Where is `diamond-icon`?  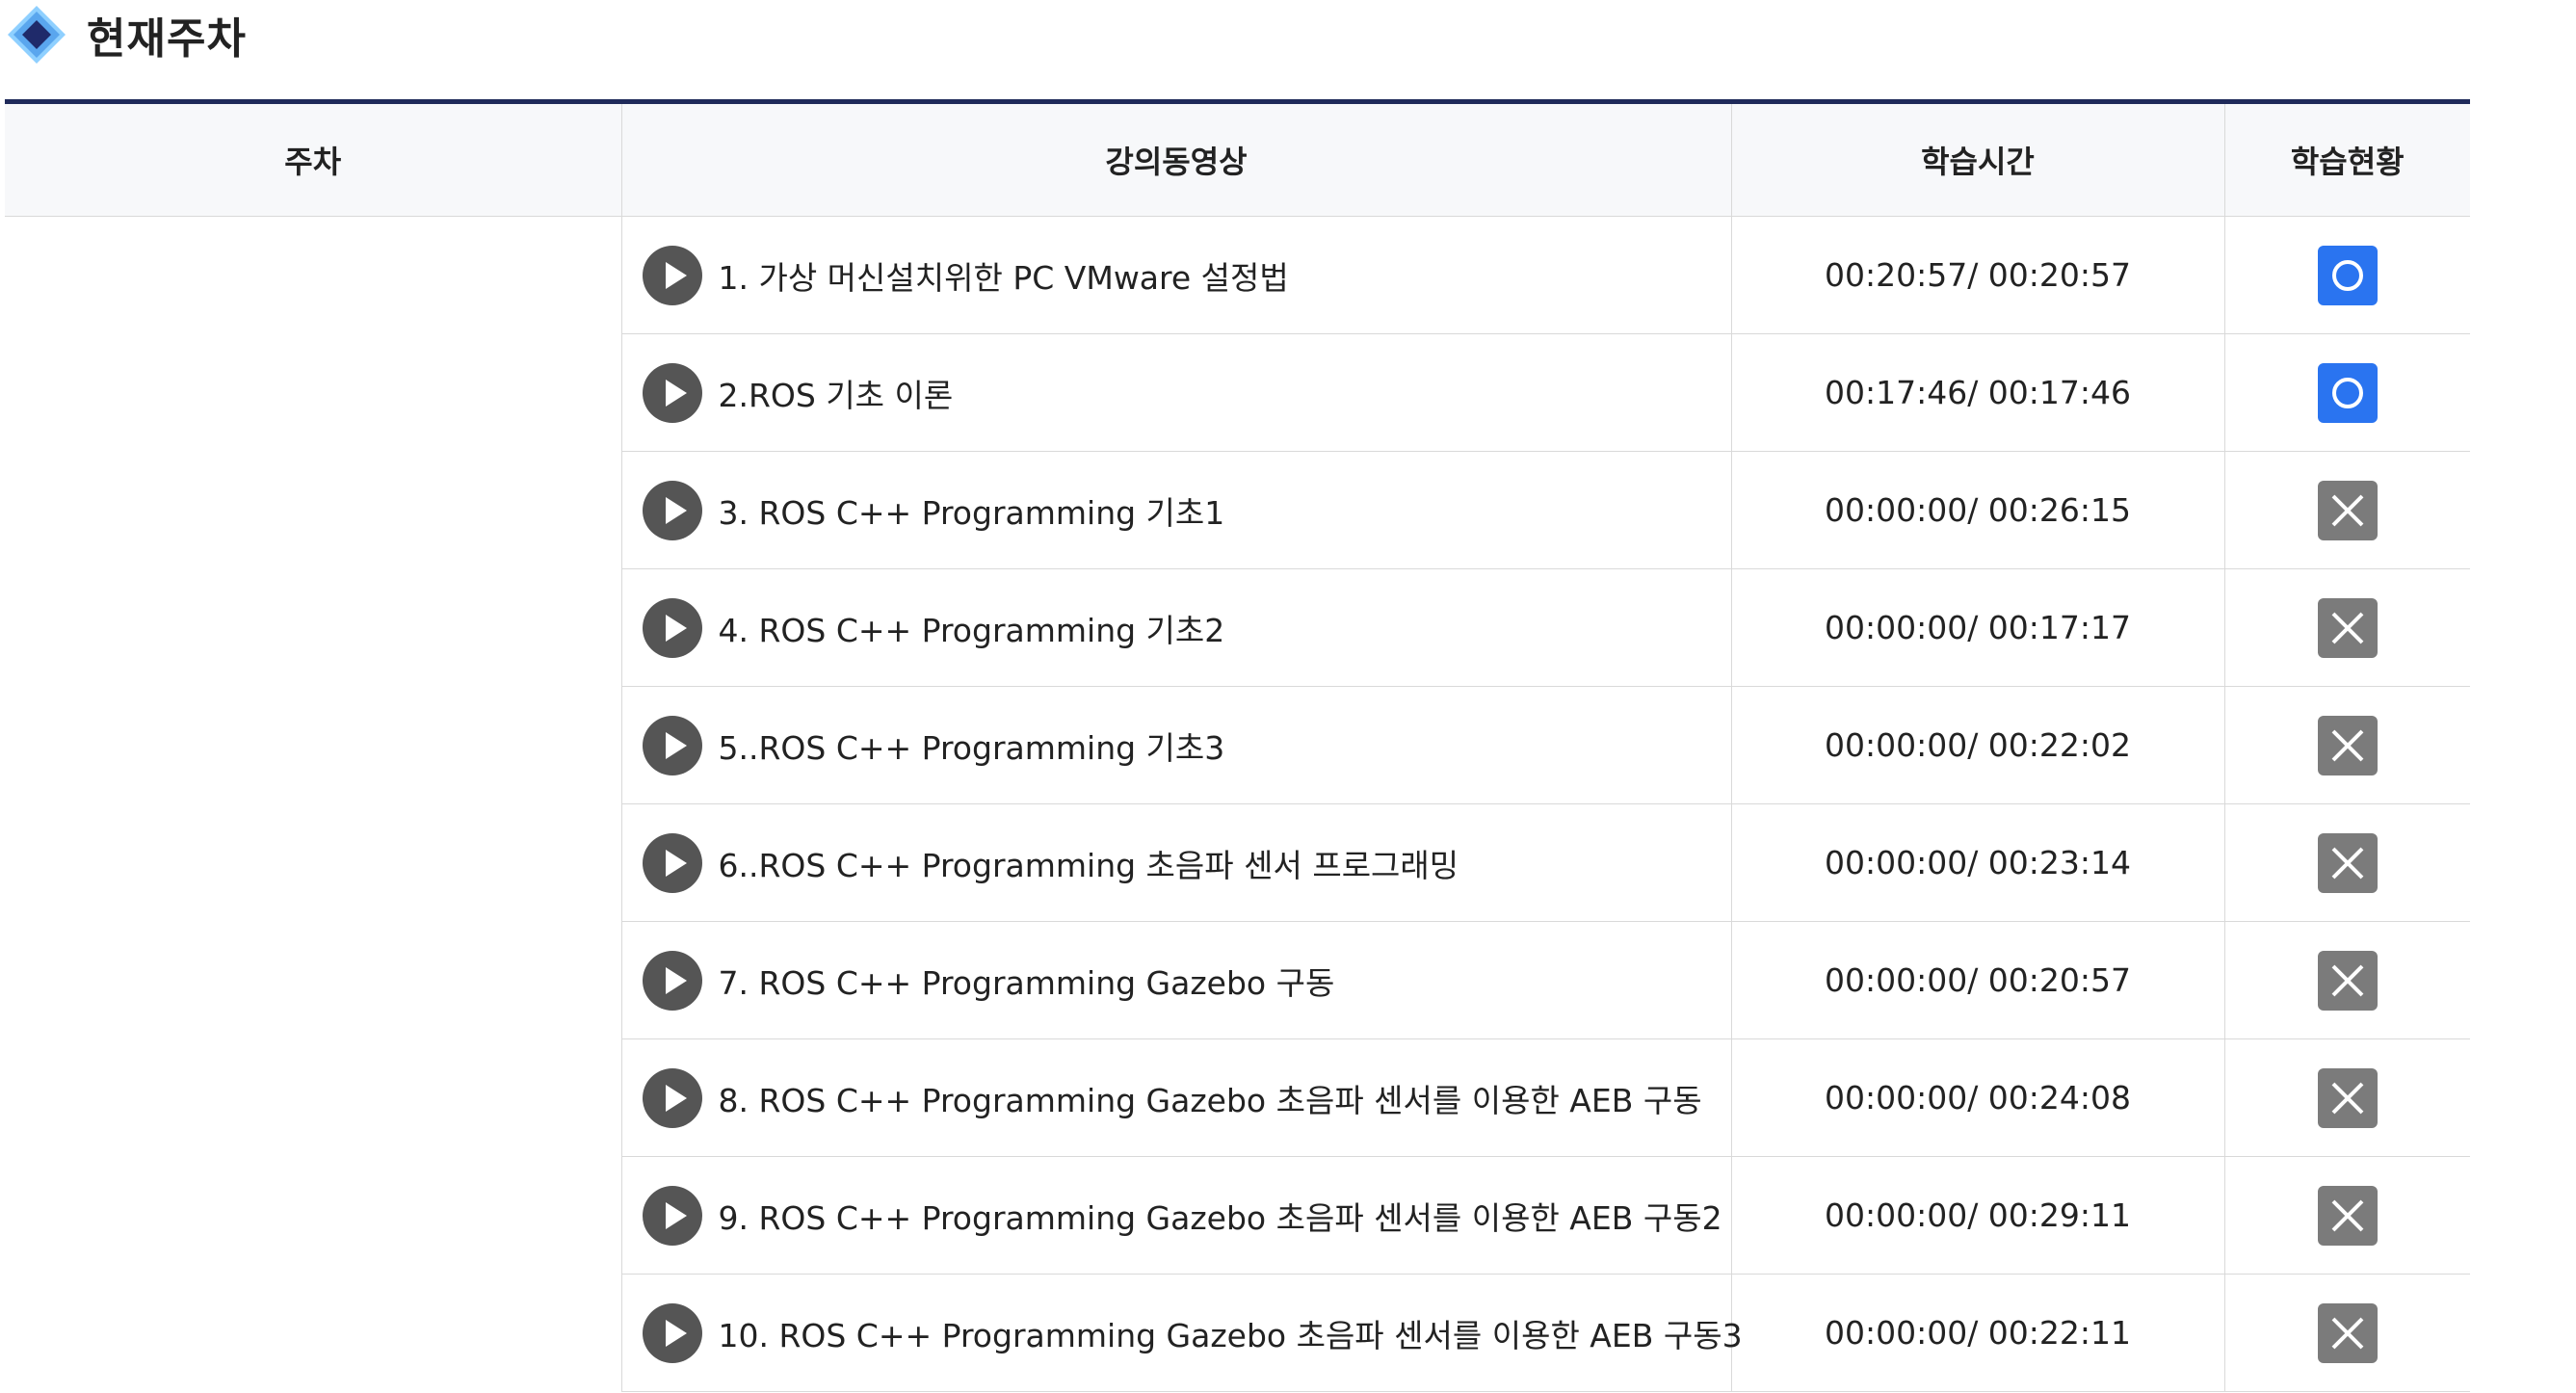
diamond-icon is located at coordinates (37, 35).